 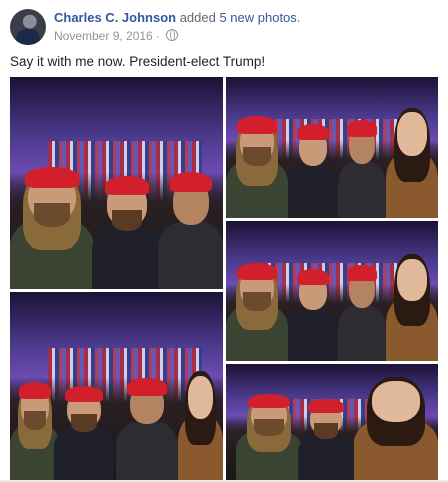 What do you see at coordinates (28, 27) in the screenshot?
I see `author-avatar` at bounding box center [28, 27].